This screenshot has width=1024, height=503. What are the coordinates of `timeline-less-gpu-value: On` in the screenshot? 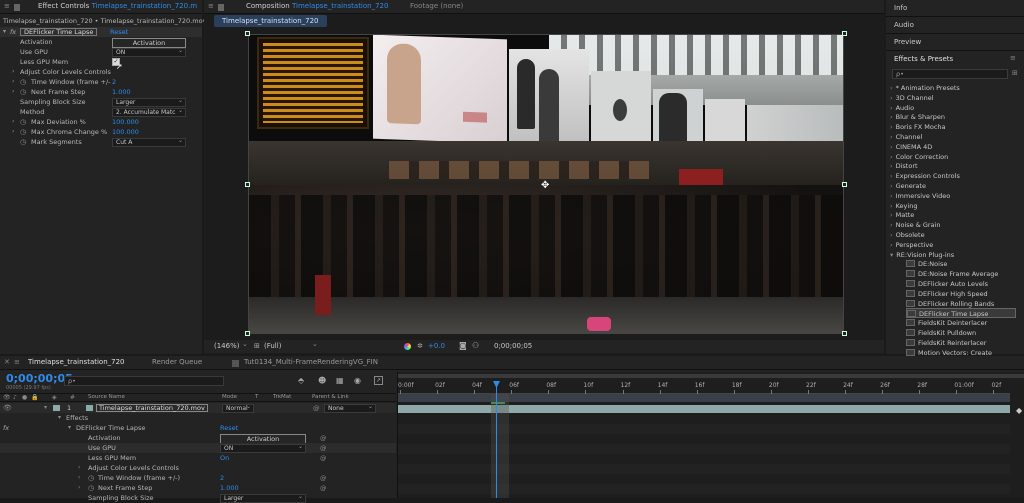 It's located at (224, 458).